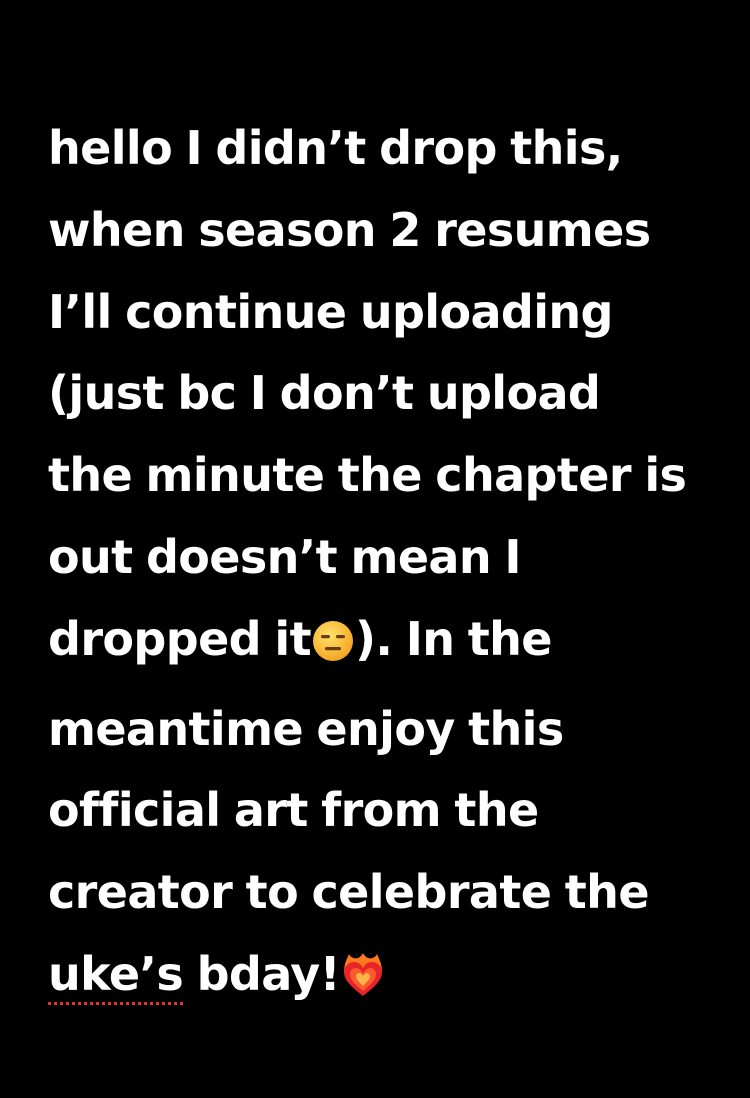 This screenshot has height=1098, width=750. I want to click on note-line: meantime enjoy this, so click(306, 728).